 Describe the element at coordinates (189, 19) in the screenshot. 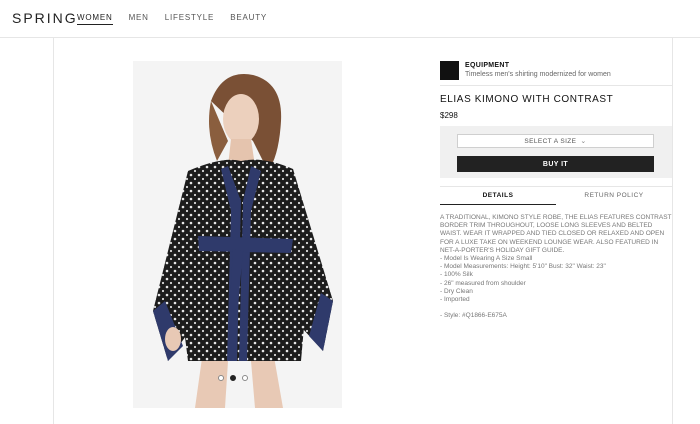

I see `nav-item-lifestyle: LIFESTYLE` at that location.